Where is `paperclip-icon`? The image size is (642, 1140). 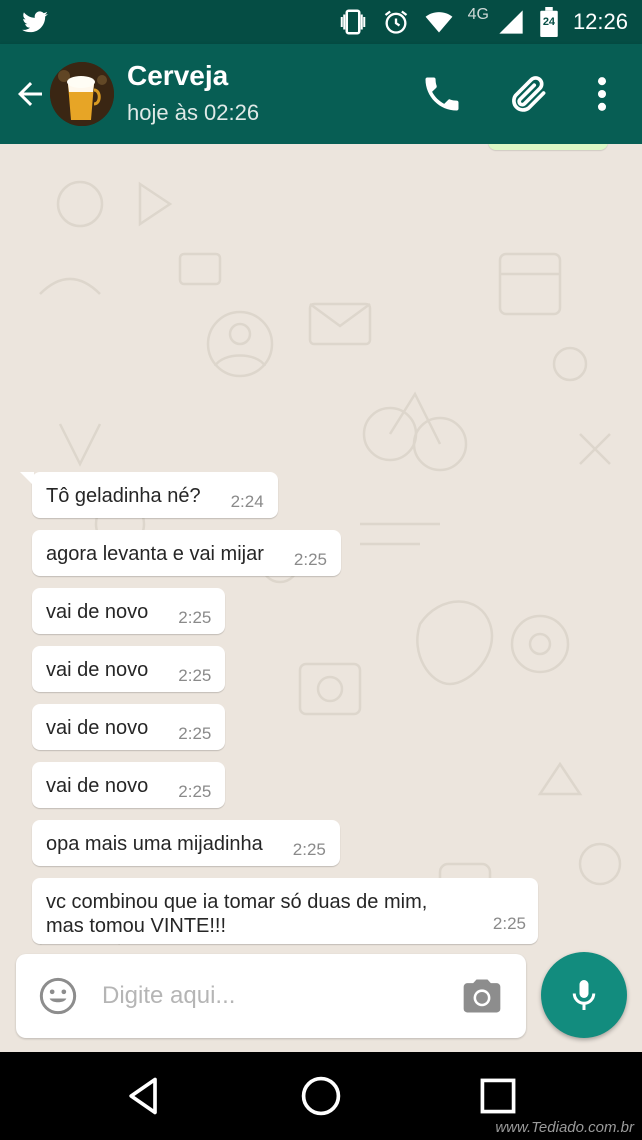
paperclip-icon is located at coordinates (528, 94).